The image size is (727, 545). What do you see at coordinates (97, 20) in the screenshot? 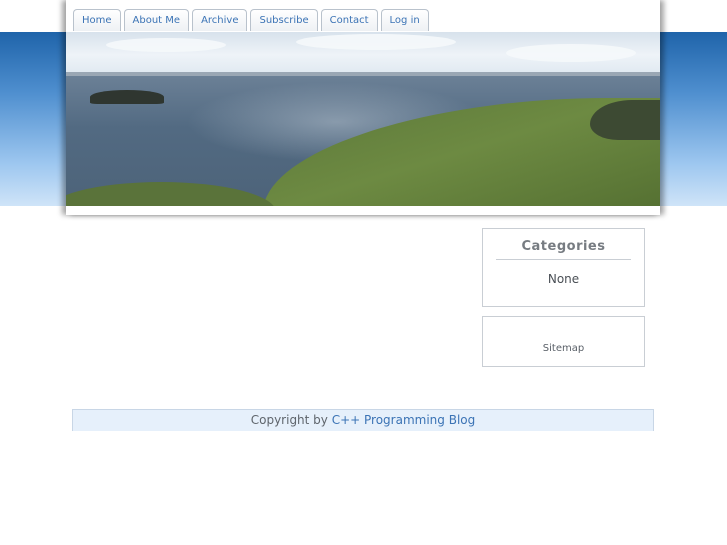
I see `tab-home: Home` at bounding box center [97, 20].